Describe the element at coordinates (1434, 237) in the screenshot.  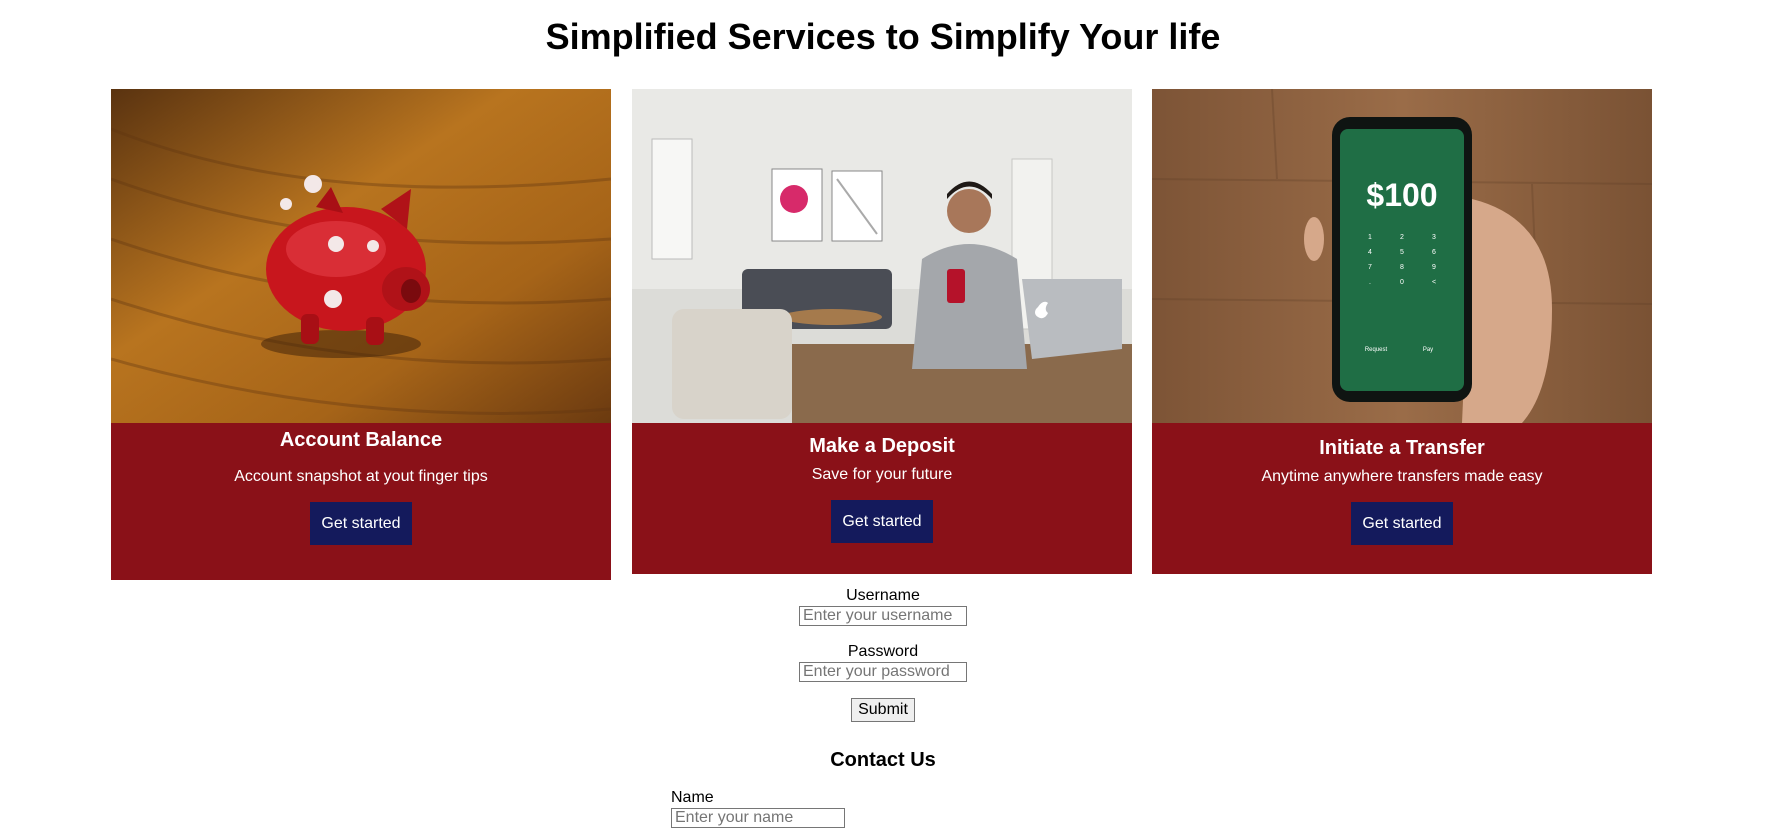
I see `phone-key: 3` at that location.